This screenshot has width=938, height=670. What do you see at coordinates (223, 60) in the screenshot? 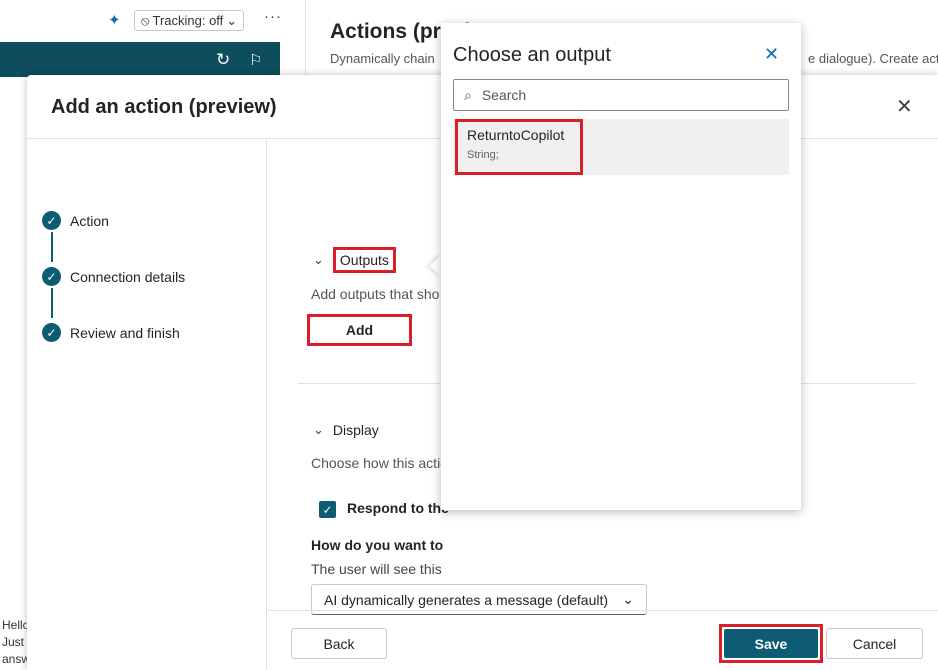
I see `refresh-icon: ↻` at bounding box center [223, 60].